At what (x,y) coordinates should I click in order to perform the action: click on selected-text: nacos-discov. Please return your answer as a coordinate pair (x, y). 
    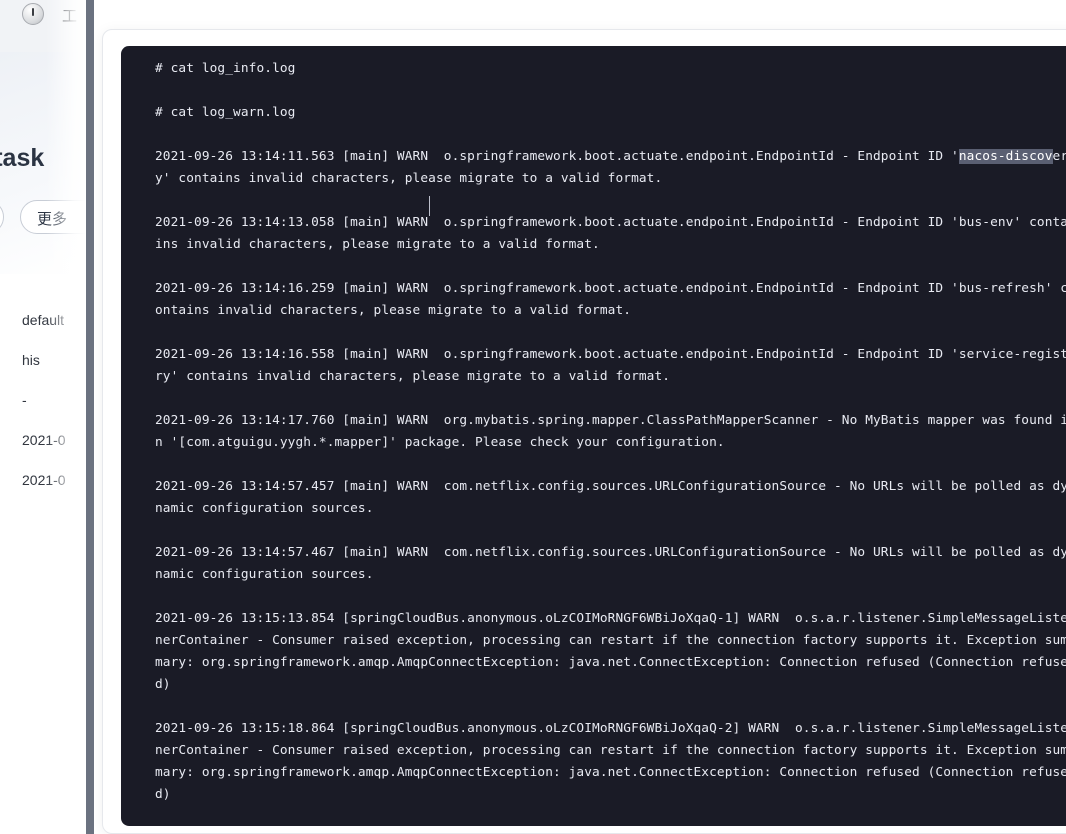
    Looking at the image, I should click on (1005, 156).